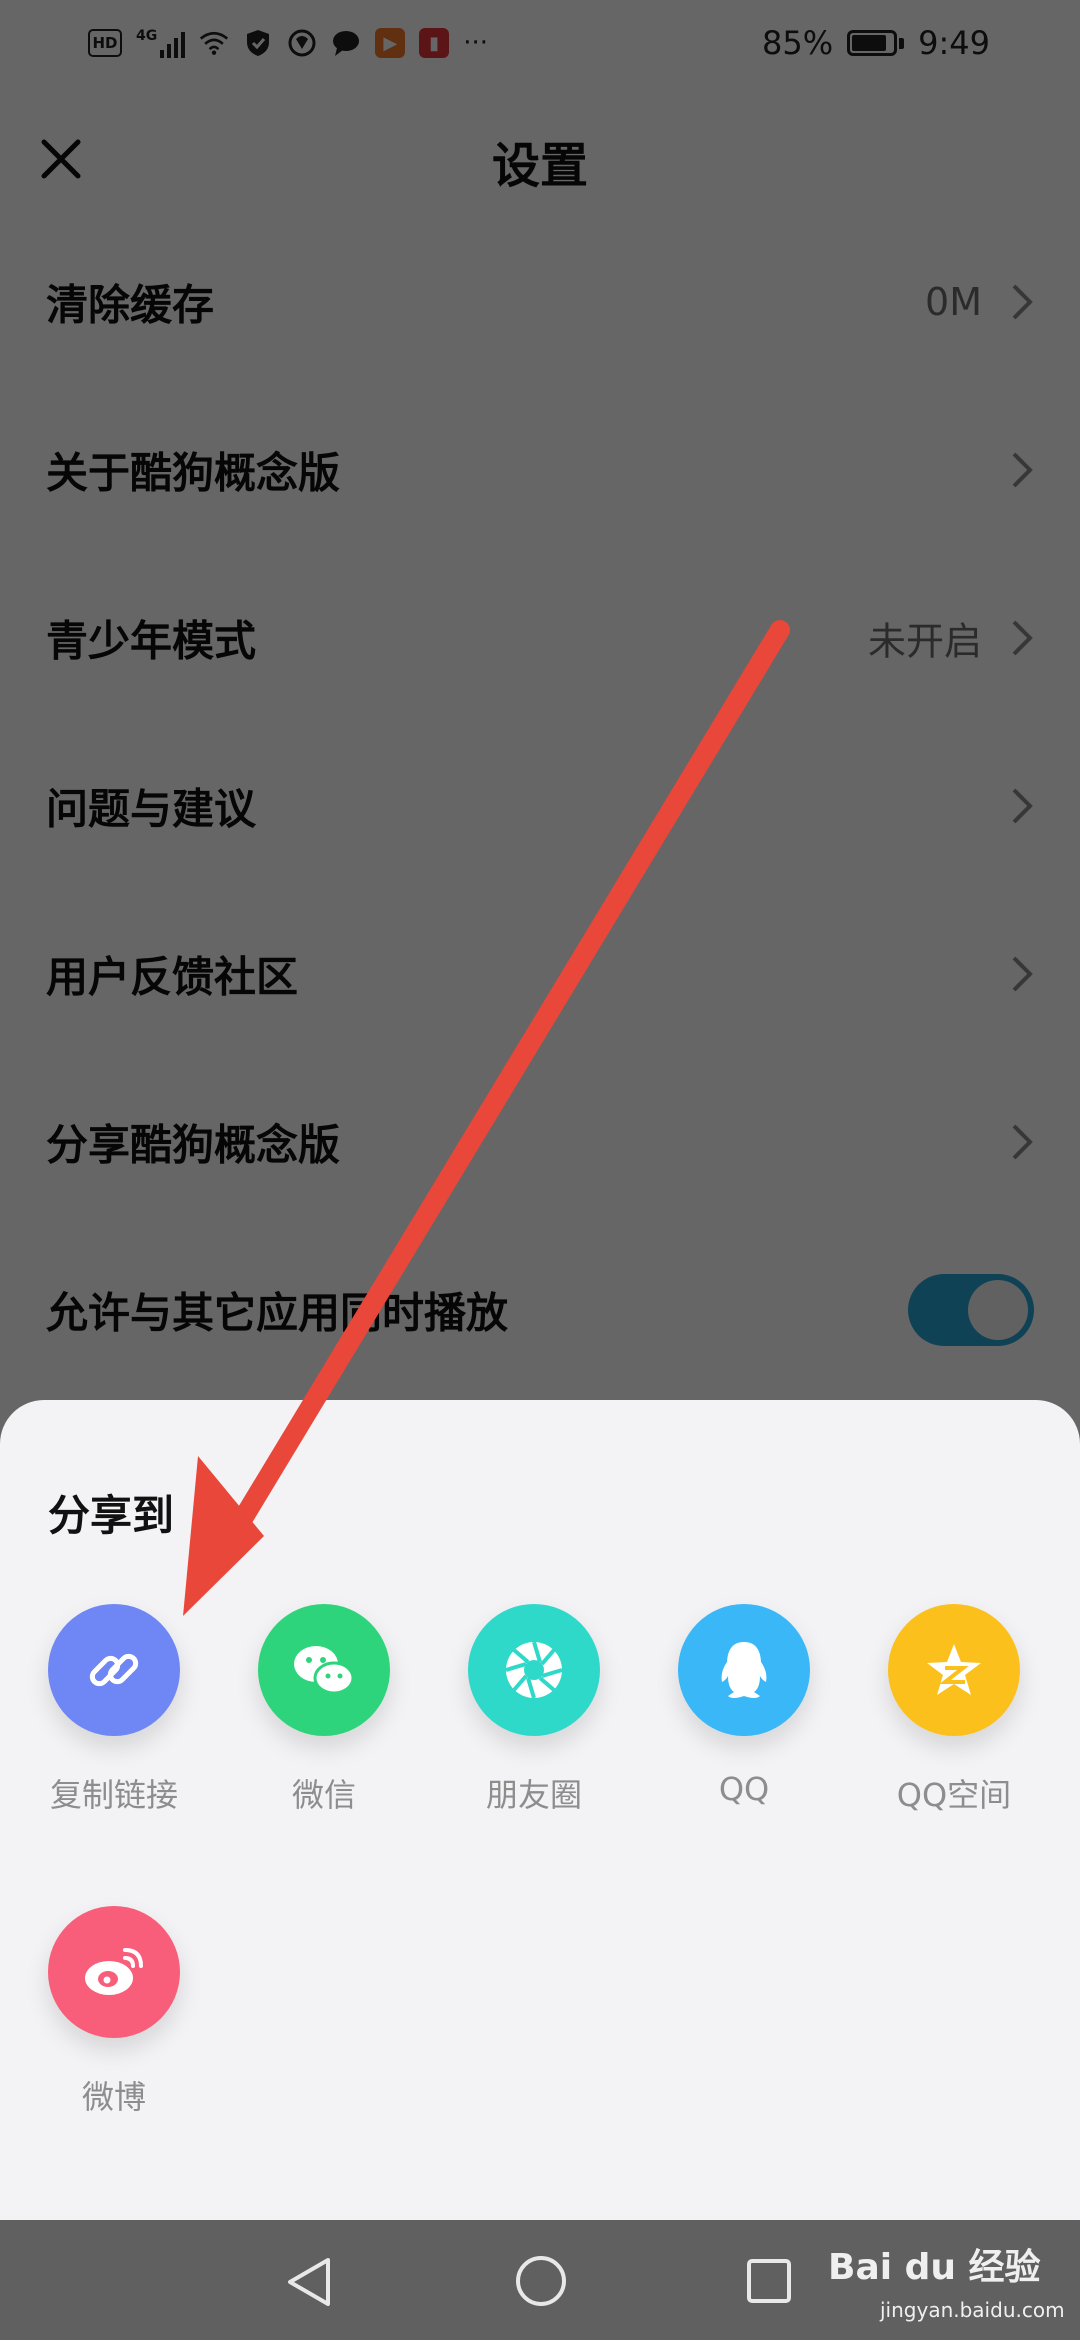  I want to click on moments-circle, so click(534, 1670).